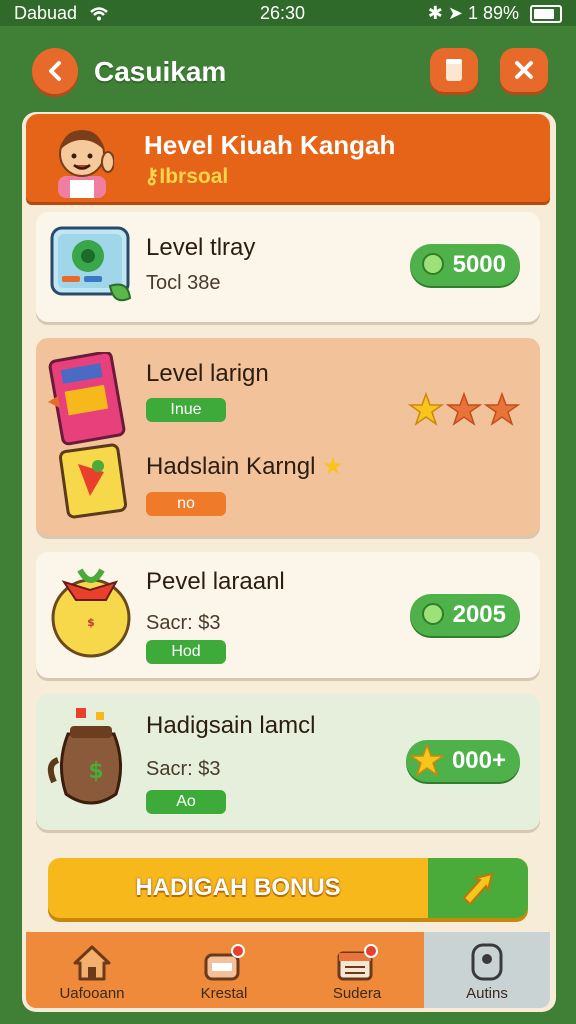 The width and height of the screenshot is (576, 1024). What do you see at coordinates (288, 762) in the screenshot?
I see `list-item: $ Hadigsain lamcl Sacr: $3 Ao 000+` at bounding box center [288, 762].